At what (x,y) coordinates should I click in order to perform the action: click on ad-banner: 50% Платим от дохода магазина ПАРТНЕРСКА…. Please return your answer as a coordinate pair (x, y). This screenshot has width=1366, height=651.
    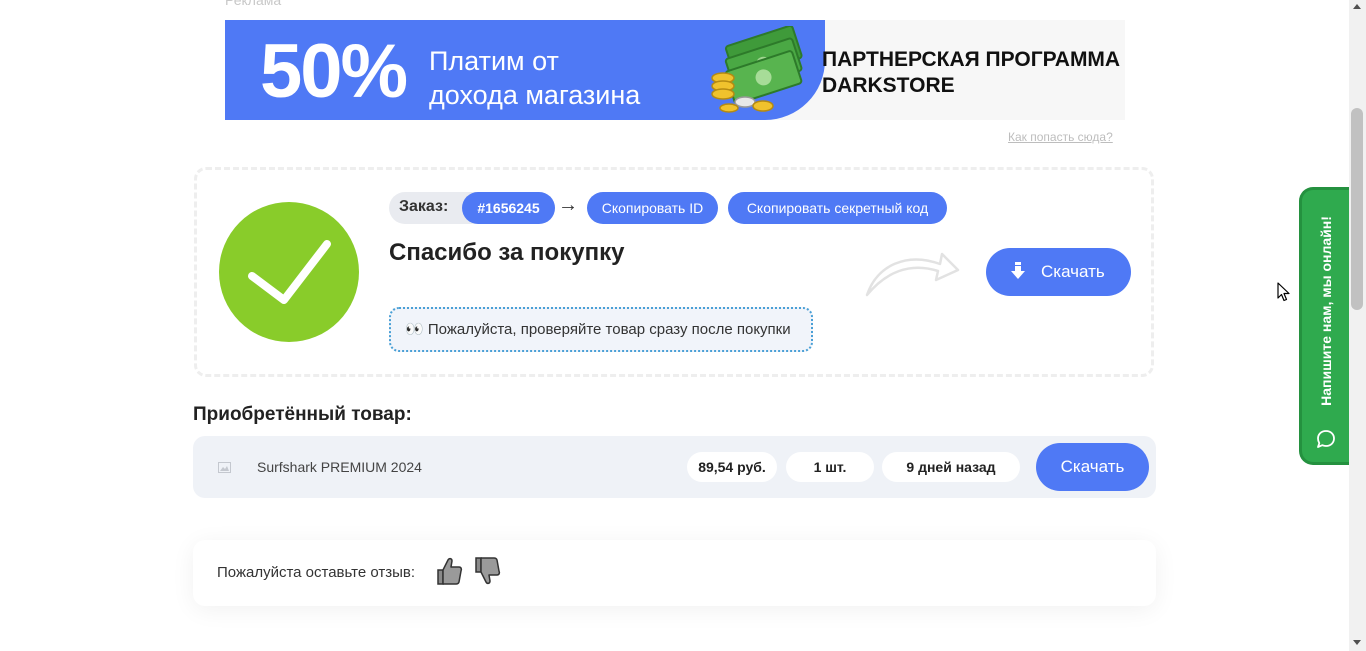
    Looking at the image, I should click on (675, 70).